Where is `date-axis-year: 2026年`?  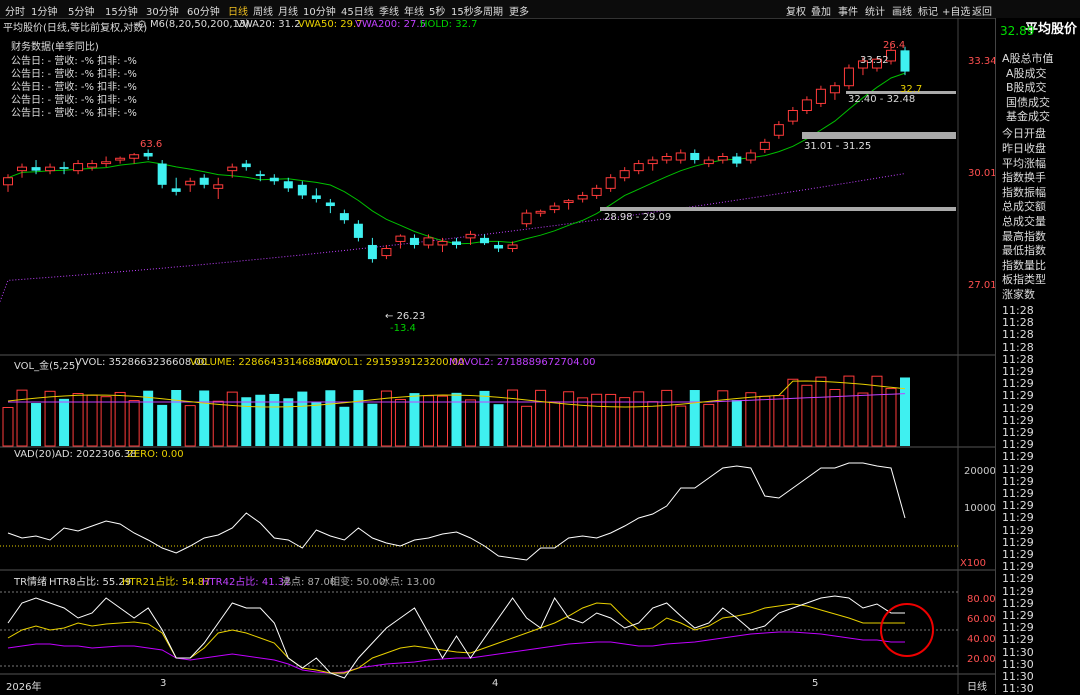
date-axis-year: 2026年 is located at coordinates (24, 687).